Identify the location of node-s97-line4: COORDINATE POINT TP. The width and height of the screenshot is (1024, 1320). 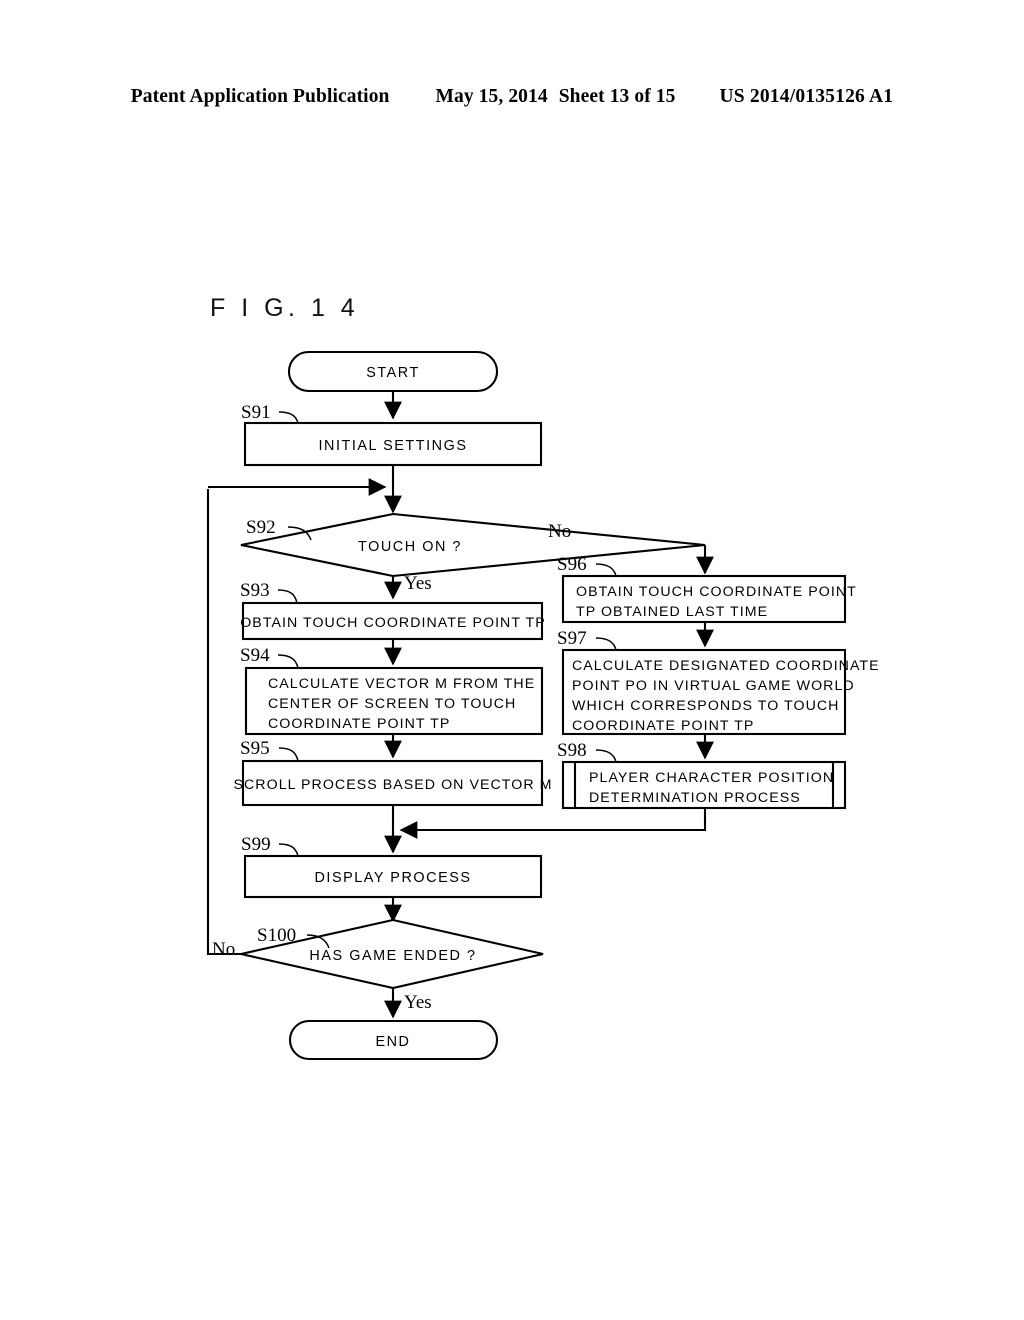
(663, 726).